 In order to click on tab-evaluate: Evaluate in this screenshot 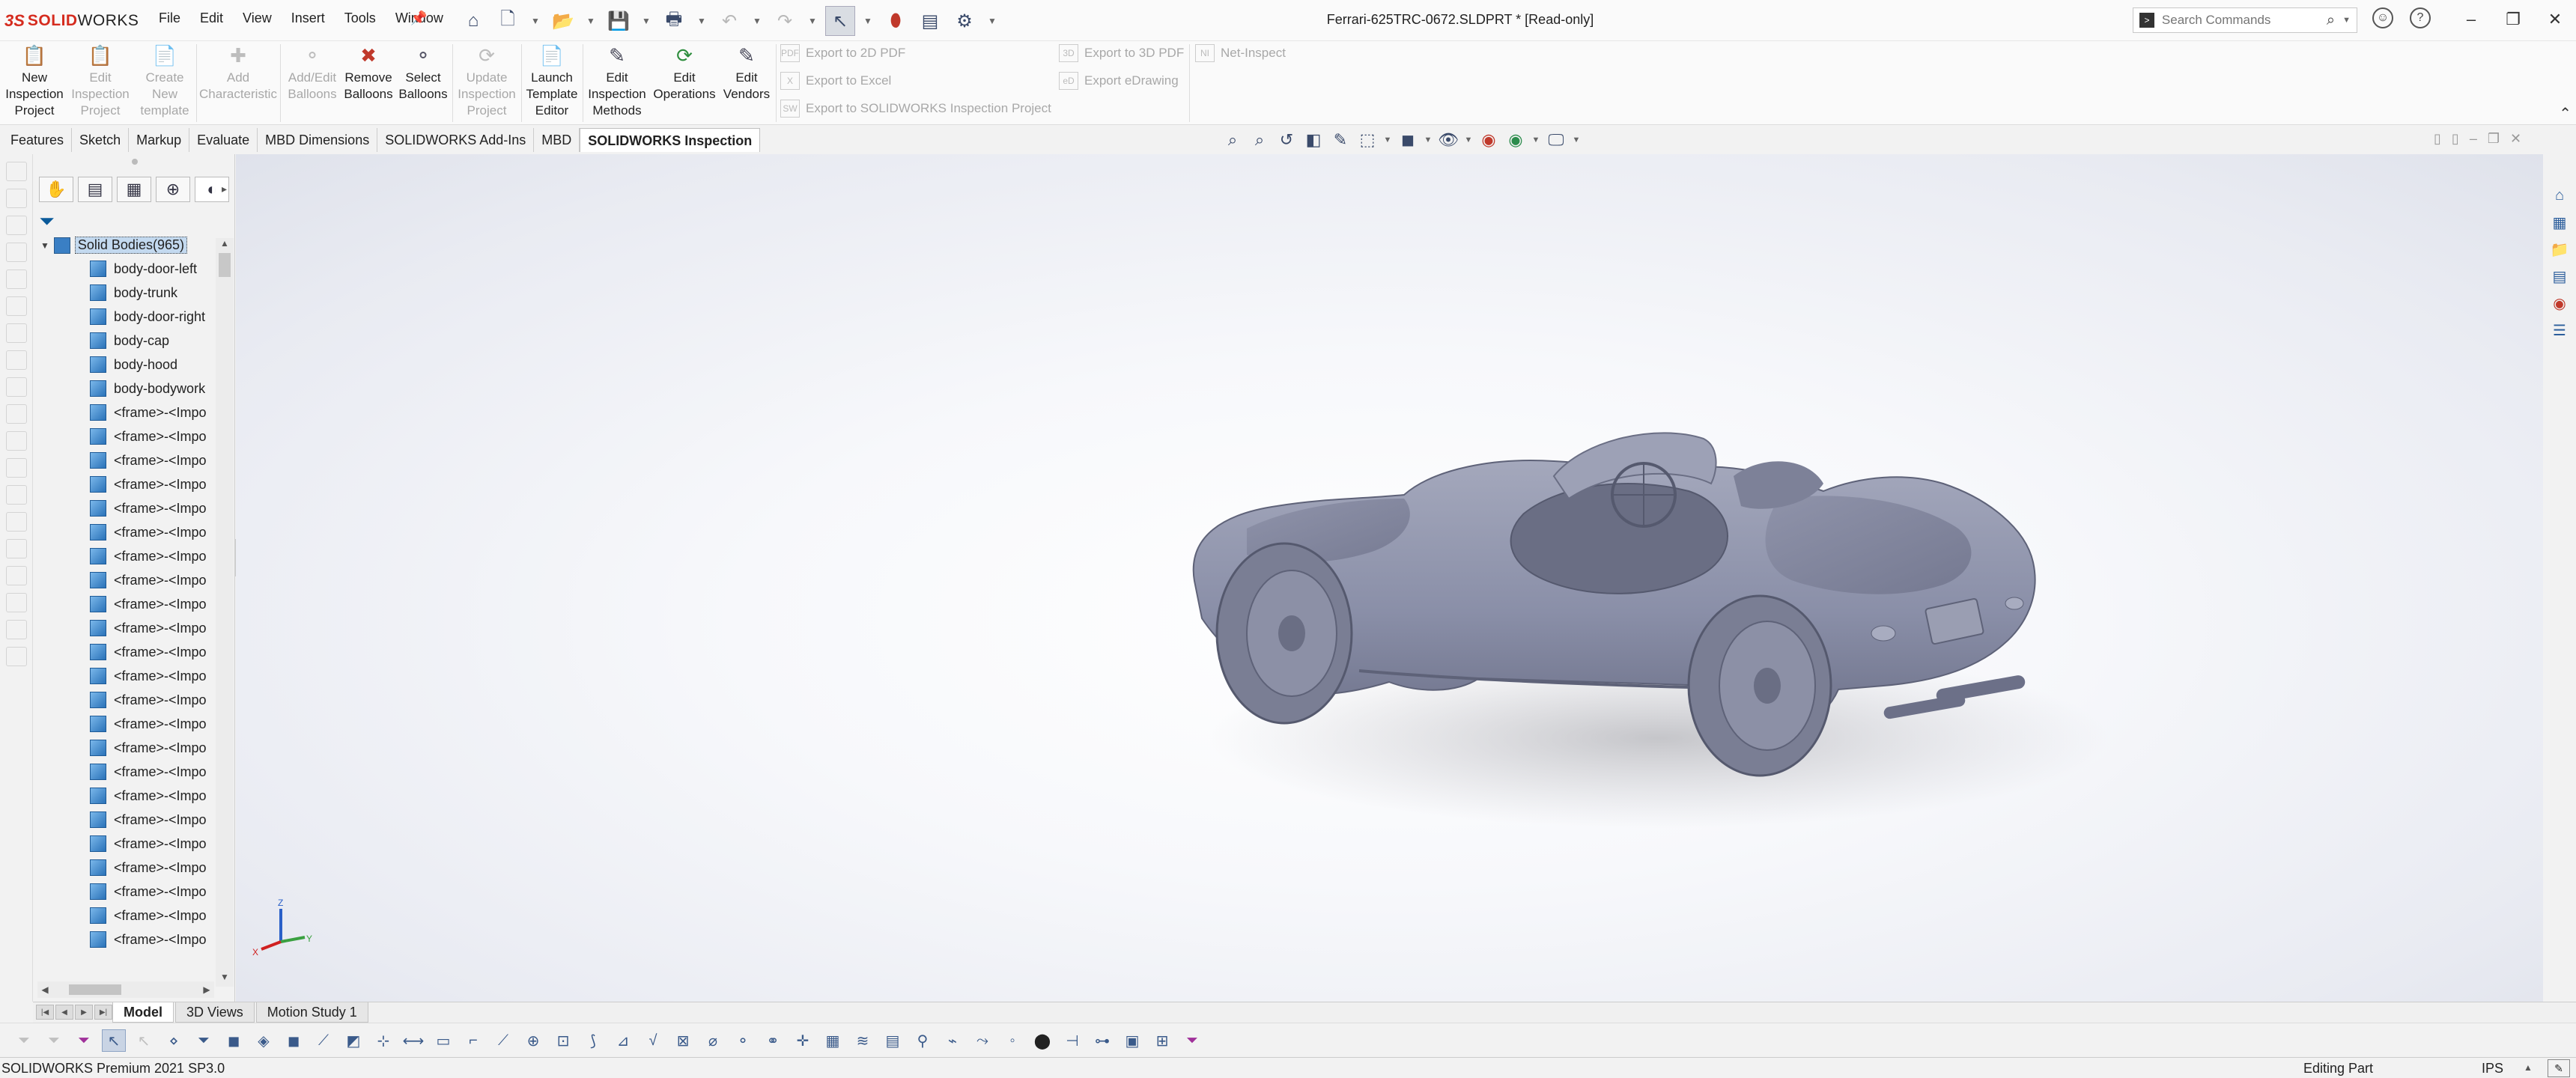, I will do `click(223, 140)`.